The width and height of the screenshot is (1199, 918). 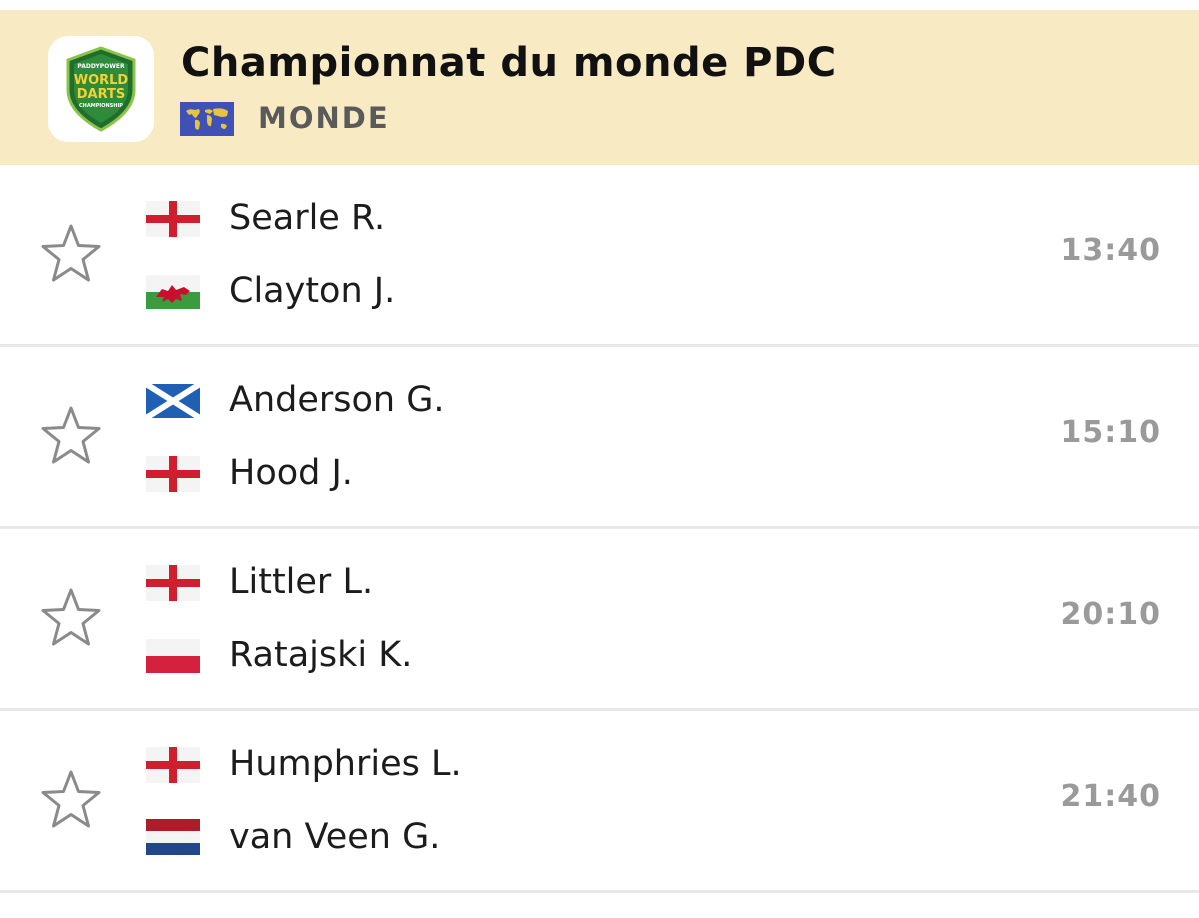 What do you see at coordinates (173, 292) in the screenshot?
I see `wales-flag-icon` at bounding box center [173, 292].